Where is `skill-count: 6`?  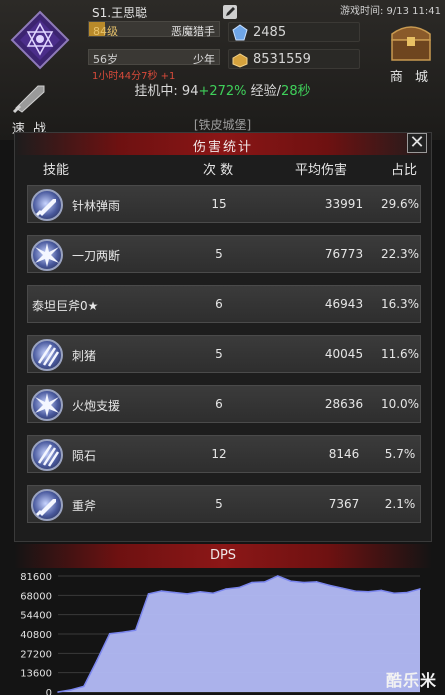
skill-count: 6 is located at coordinates (219, 304).